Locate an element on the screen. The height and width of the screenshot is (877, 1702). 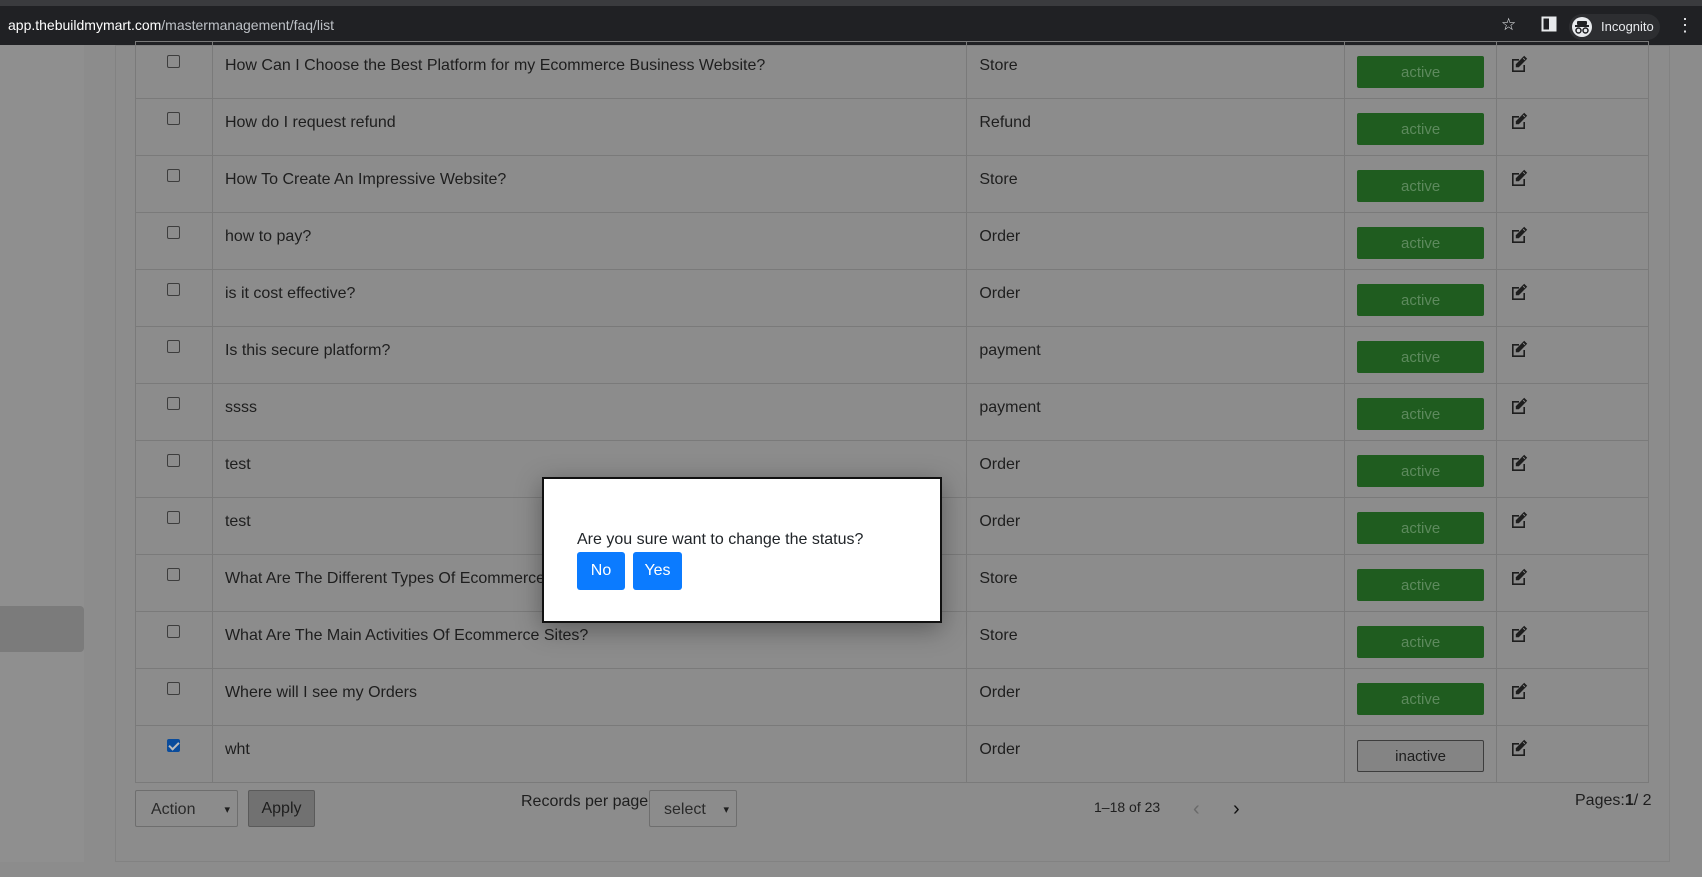
action-select: Action ▾ is located at coordinates (186, 808).